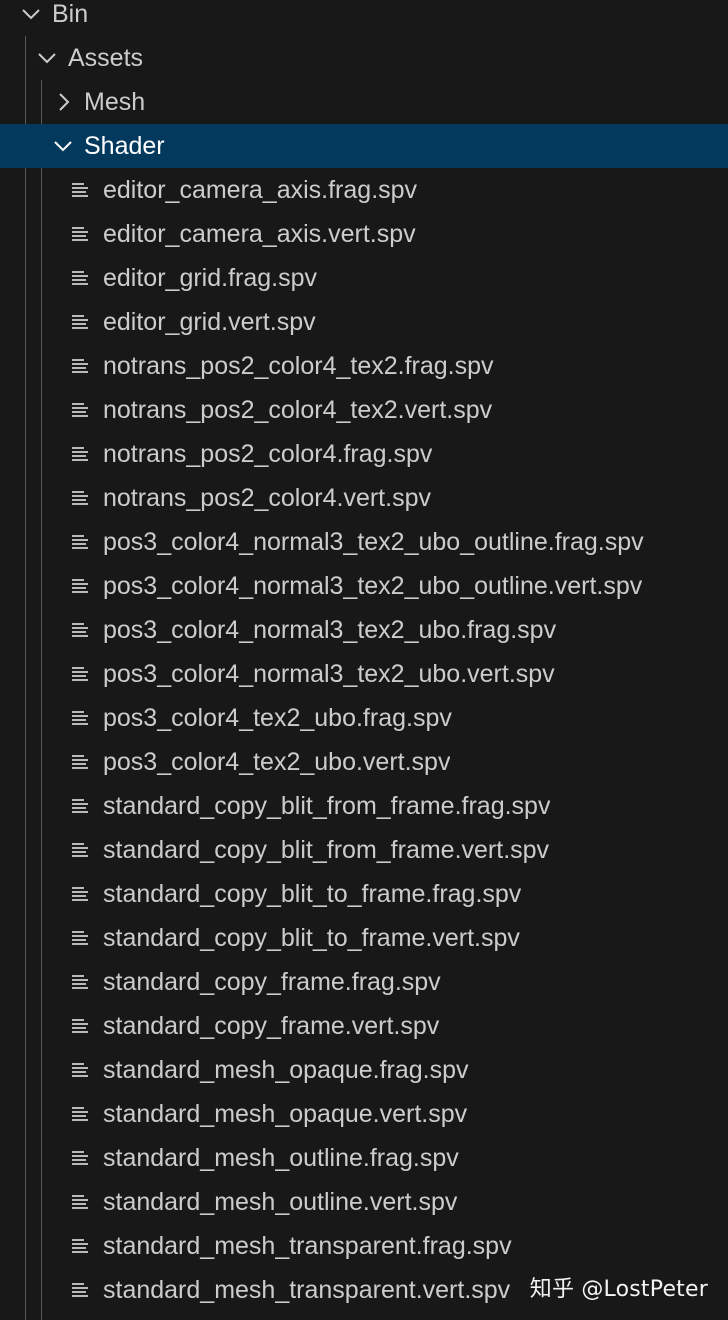 This screenshot has width=728, height=1320. I want to click on tree-file-item: standard_copy_blit_to_frame.vert.spv, so click(364, 938).